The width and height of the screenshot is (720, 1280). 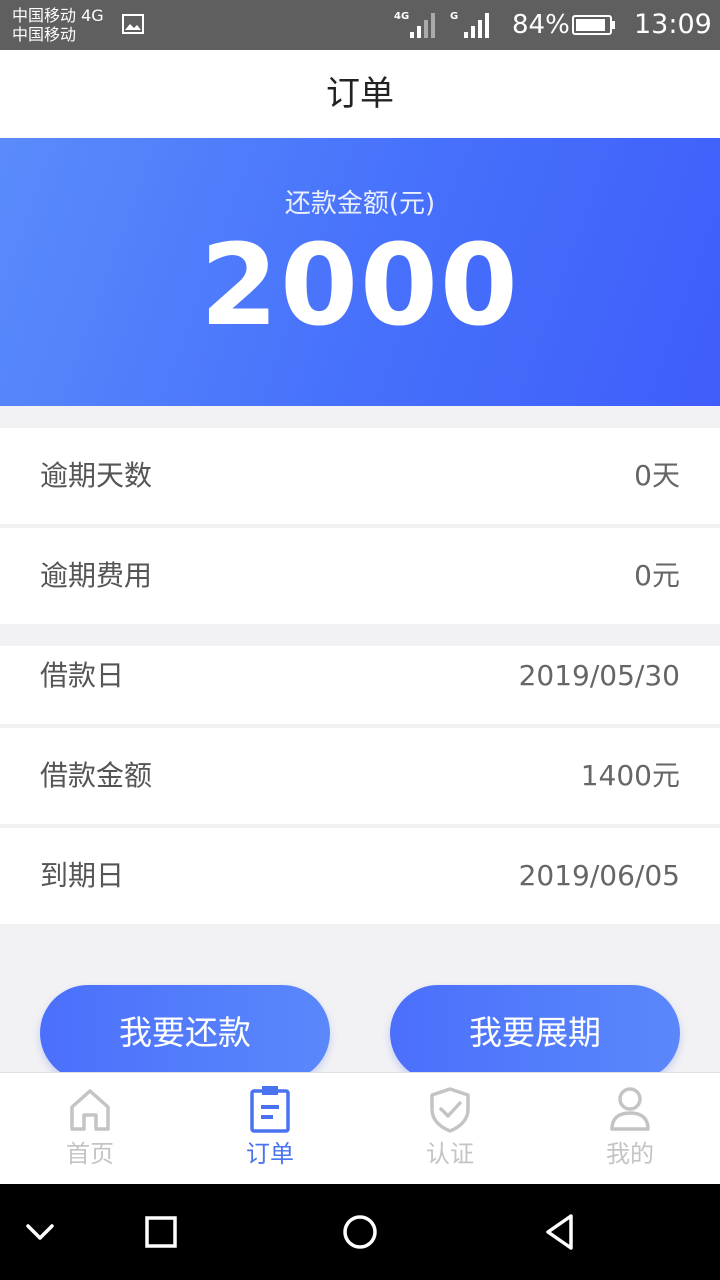 I want to click on system-nav-bar, so click(x=360, y=1232).